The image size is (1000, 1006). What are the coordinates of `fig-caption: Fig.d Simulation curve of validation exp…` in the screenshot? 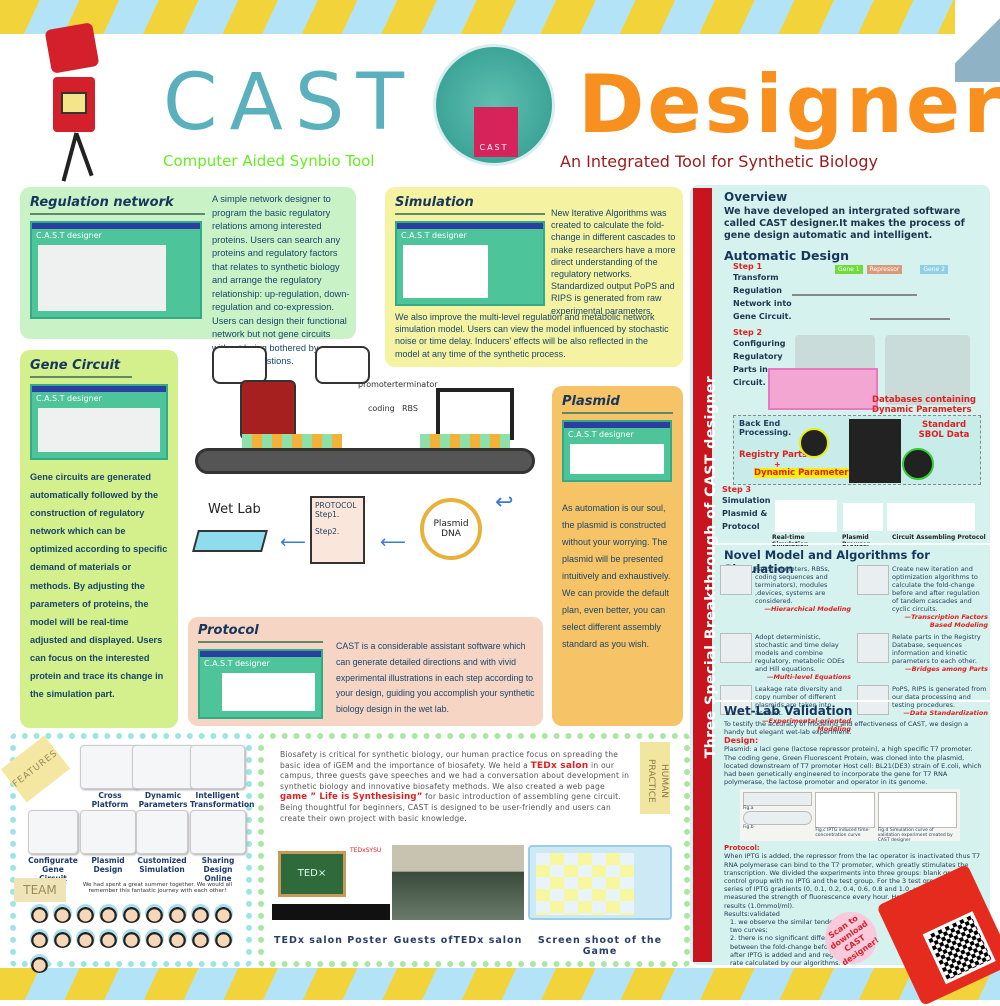 It's located at (915, 836).